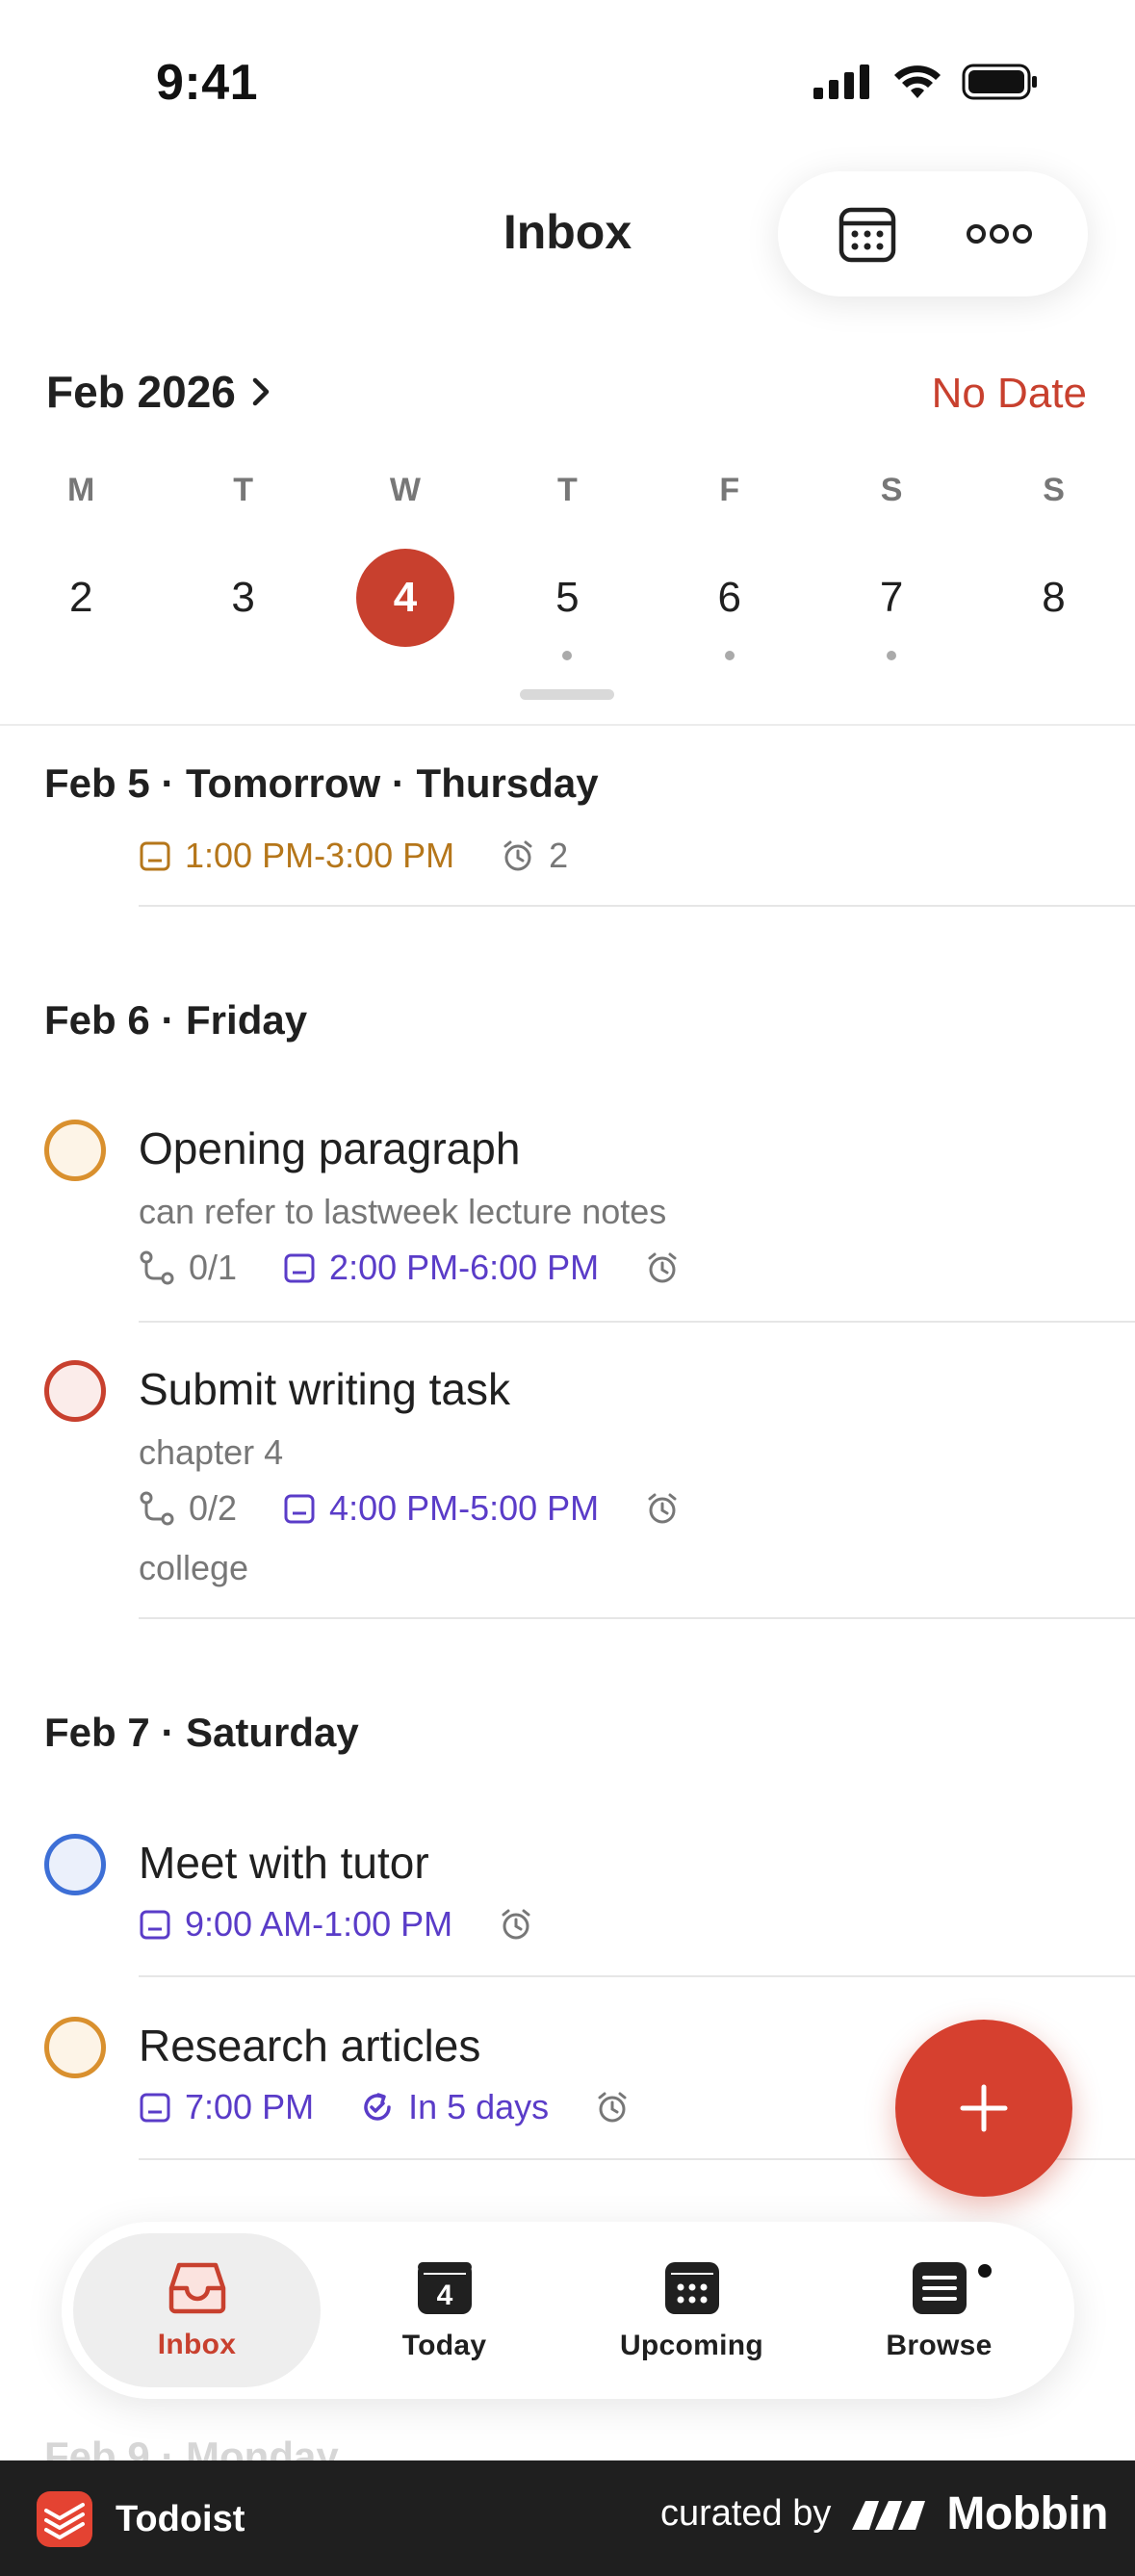 The image size is (1135, 2576). I want to click on plus-icon, so click(984, 2108).